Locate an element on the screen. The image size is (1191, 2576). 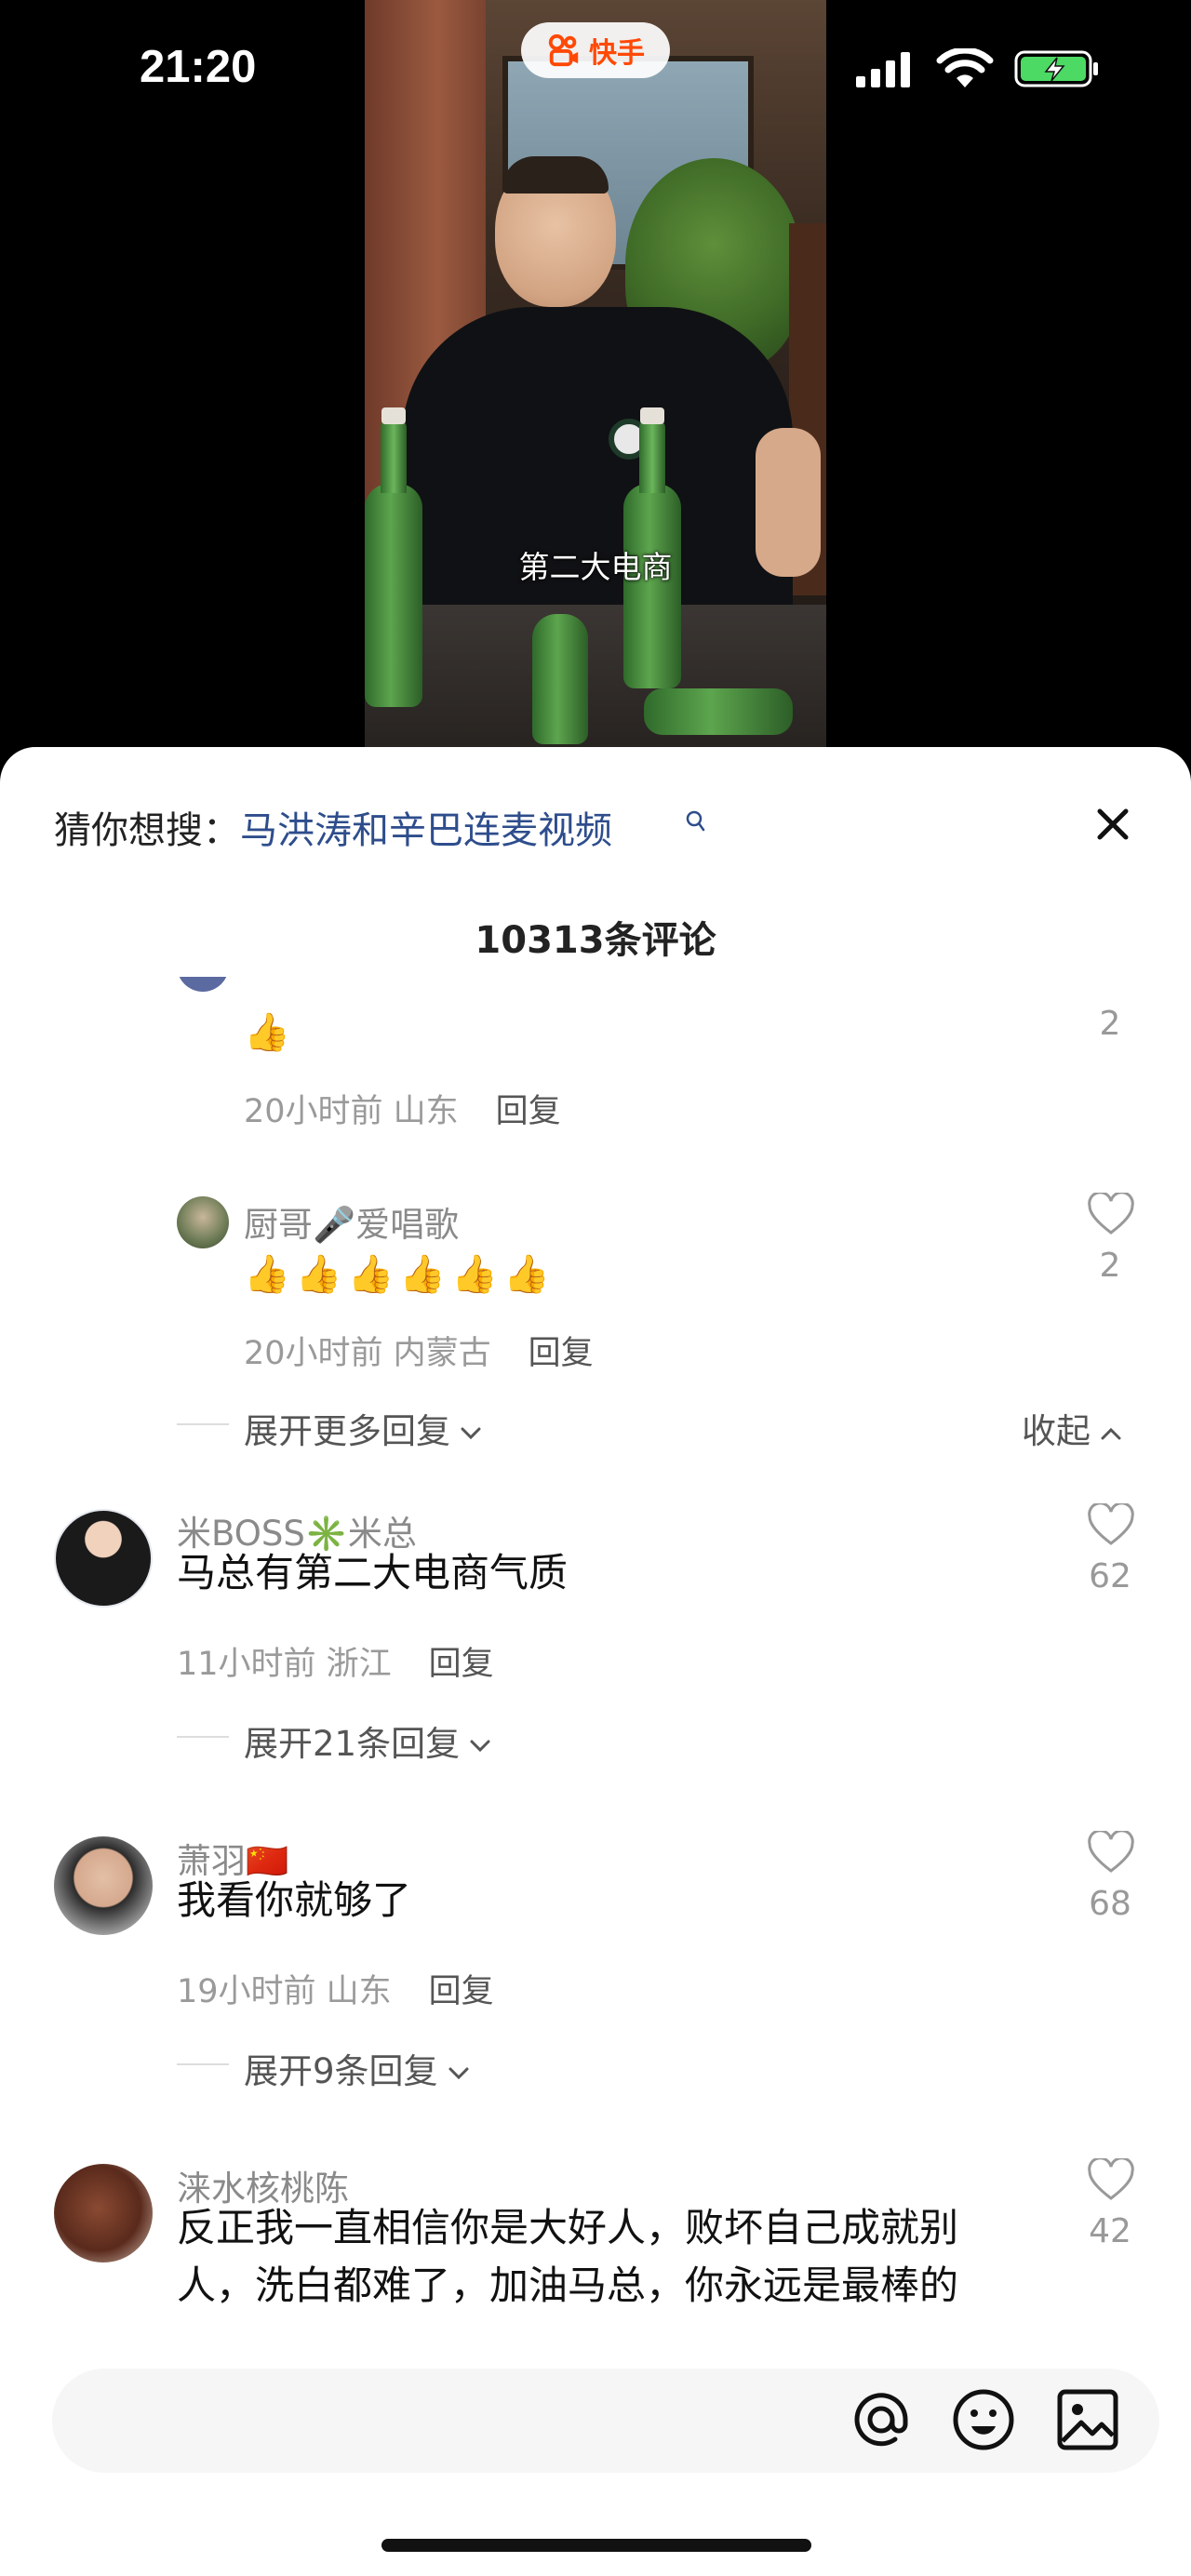
comment-meta: 19小时前 山东 回复 is located at coordinates (335, 1988).